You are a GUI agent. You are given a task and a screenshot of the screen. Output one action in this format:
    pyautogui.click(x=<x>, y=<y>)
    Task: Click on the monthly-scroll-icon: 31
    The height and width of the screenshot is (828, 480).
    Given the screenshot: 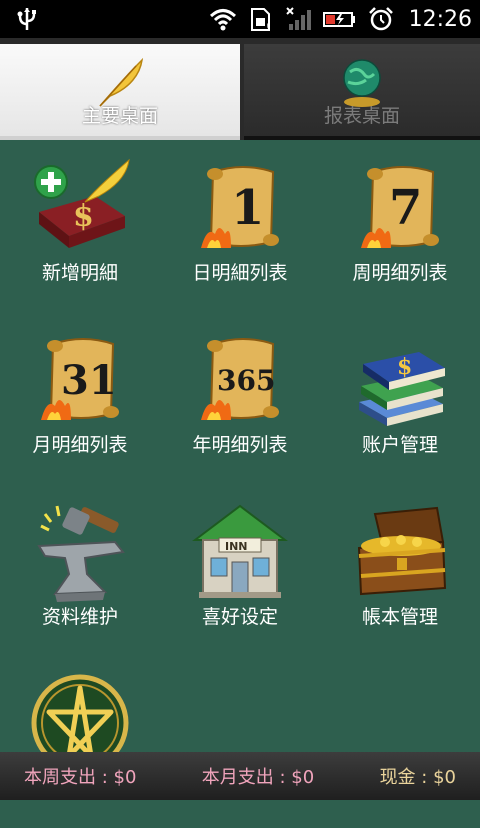 What is the action you would take?
    pyautogui.click(x=80, y=379)
    